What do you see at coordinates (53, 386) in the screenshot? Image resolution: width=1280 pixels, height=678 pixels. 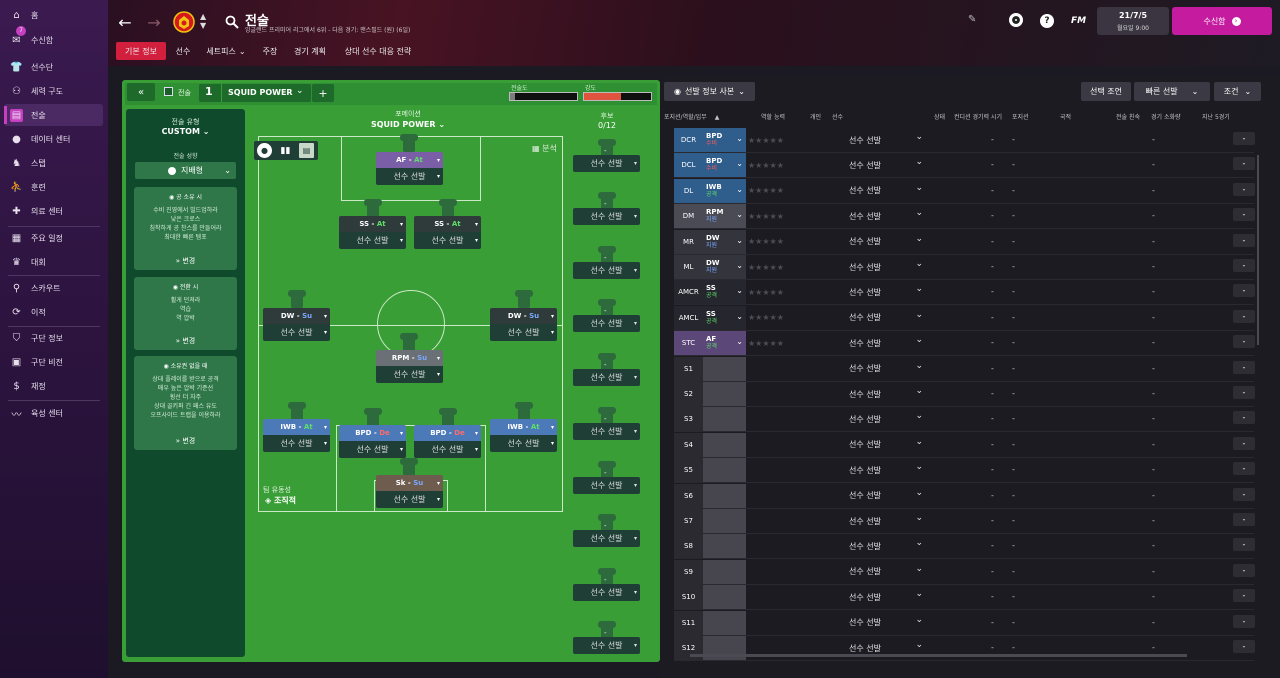 I see `sidebar-item-finances: $ 재정` at bounding box center [53, 386].